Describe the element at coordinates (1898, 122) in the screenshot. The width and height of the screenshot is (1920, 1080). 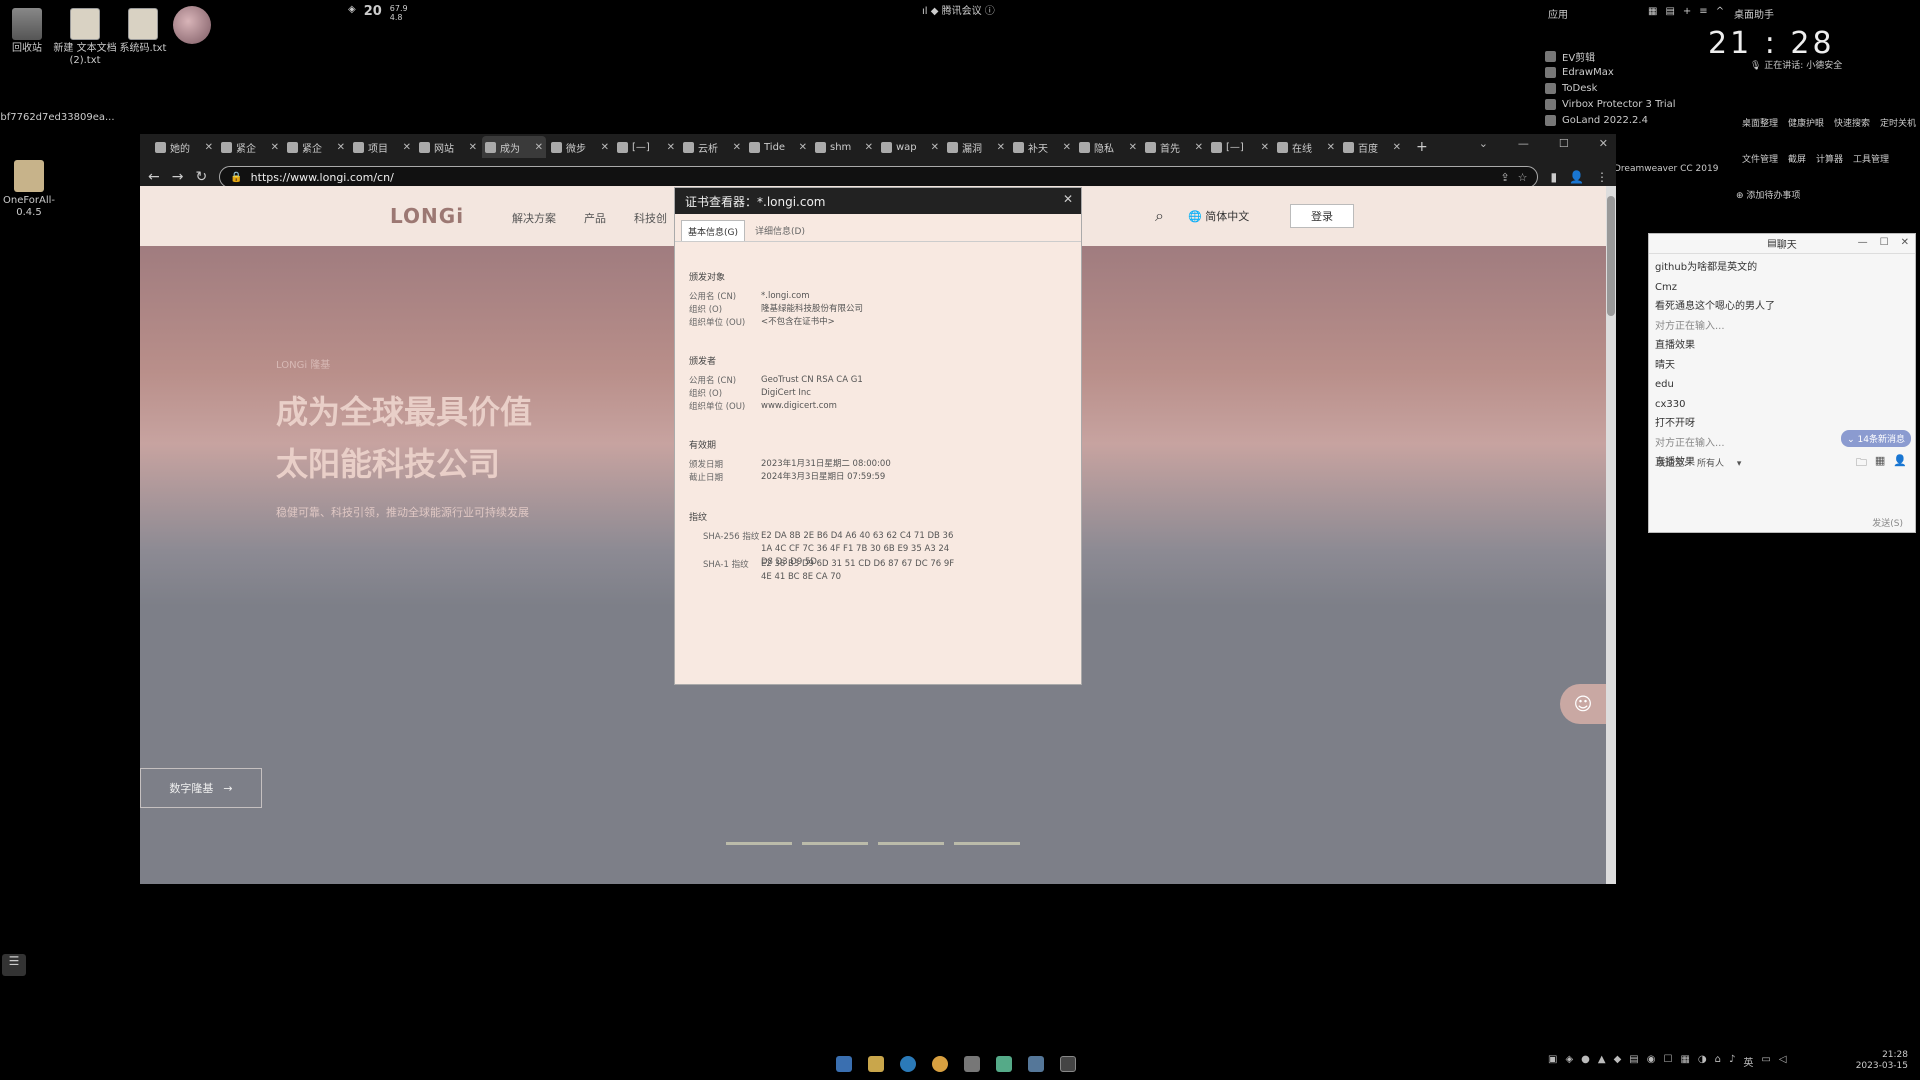
I see `tool-timed-shutdown: 定时关机` at that location.